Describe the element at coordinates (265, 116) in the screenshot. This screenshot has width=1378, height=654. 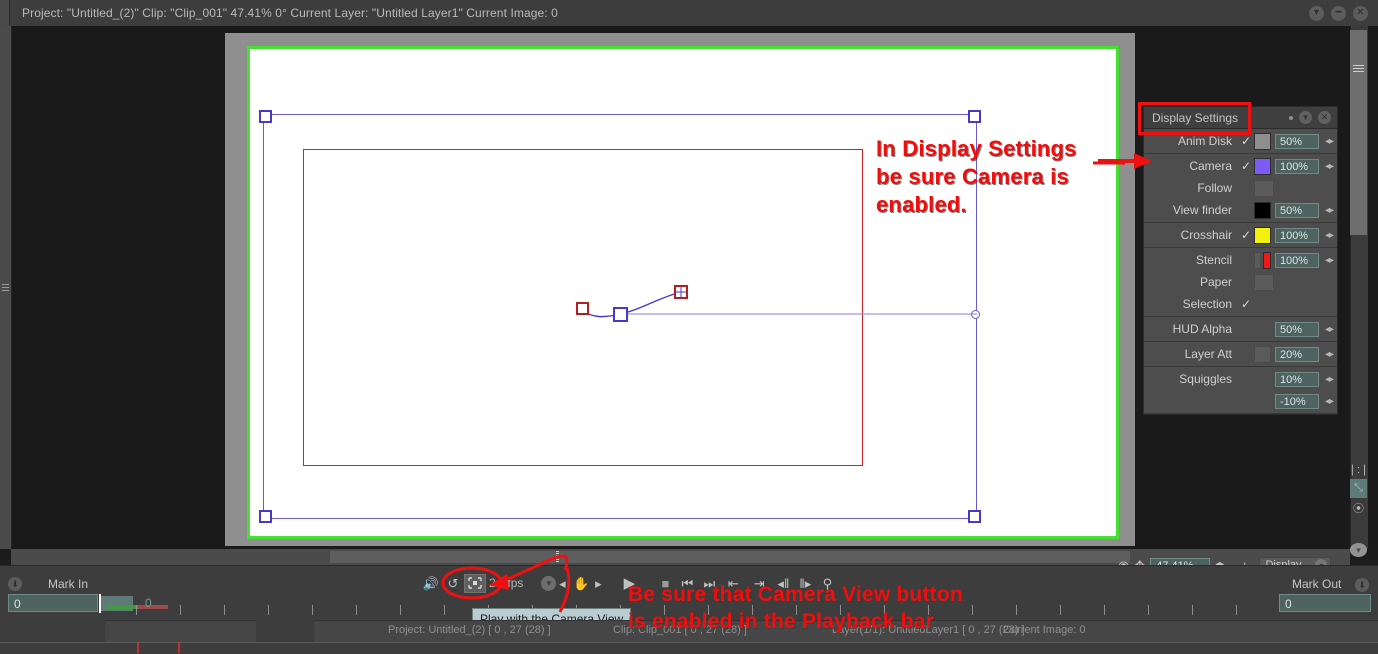
I see `camera-handle-tl` at that location.